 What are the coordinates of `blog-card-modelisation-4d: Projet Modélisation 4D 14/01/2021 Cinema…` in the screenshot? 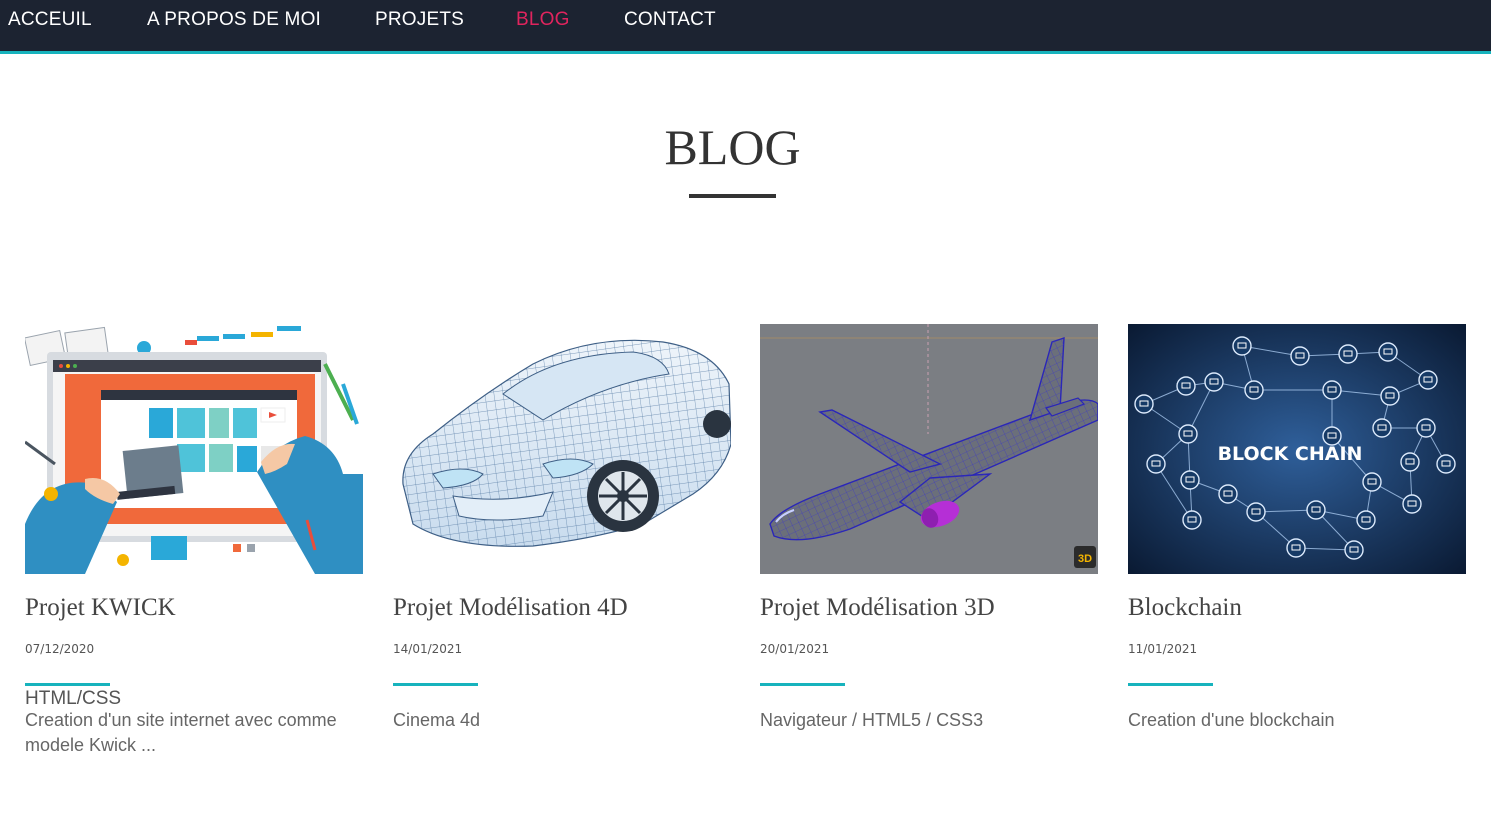 It's located at (562, 527).